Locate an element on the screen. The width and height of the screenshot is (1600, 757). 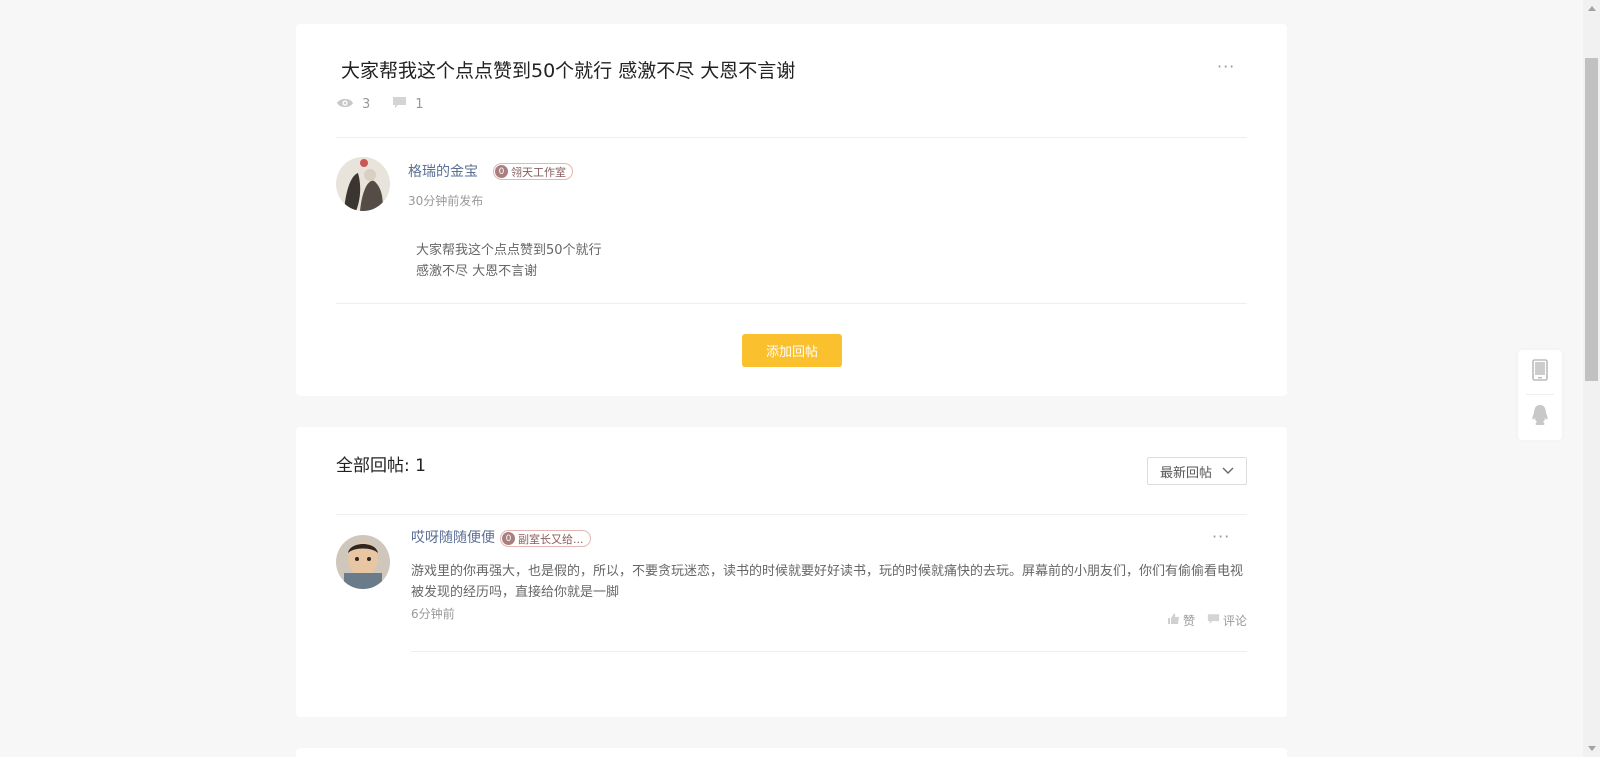
page-scrollbar is located at coordinates (1591, 378).